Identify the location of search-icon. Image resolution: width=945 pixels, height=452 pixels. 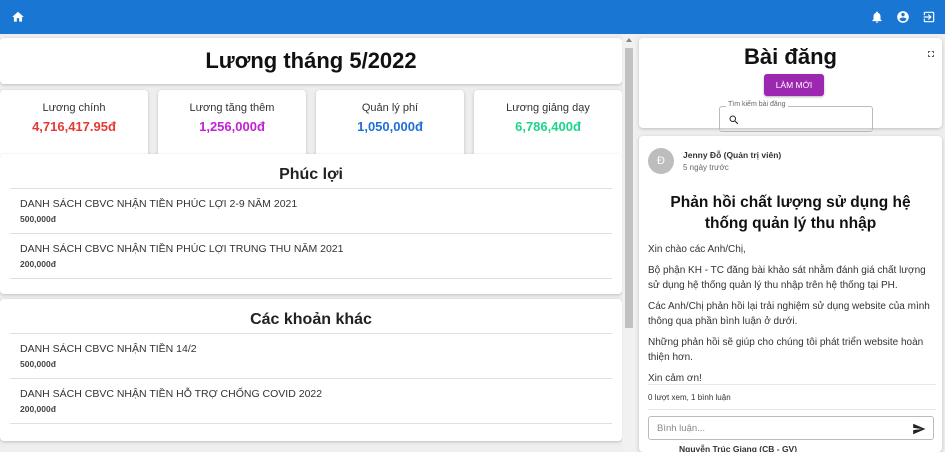
(734, 119).